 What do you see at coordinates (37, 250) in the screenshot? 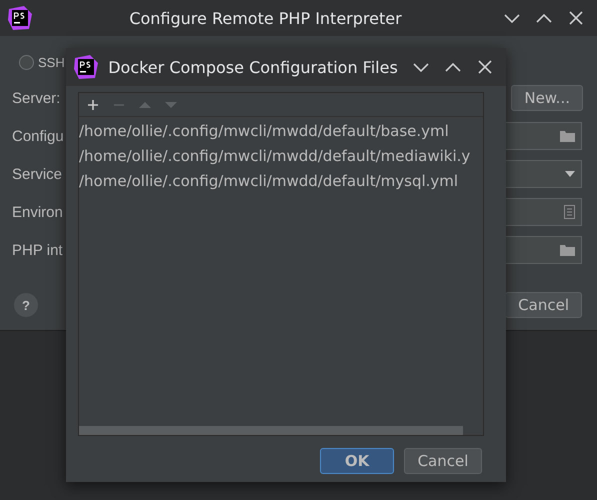
I see `field-label: PHP int` at bounding box center [37, 250].